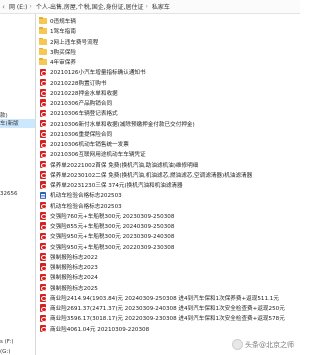  What do you see at coordinates (168, 144) in the screenshot?
I see `file-item: 20210306机动车销售统一发票` at bounding box center [168, 144].